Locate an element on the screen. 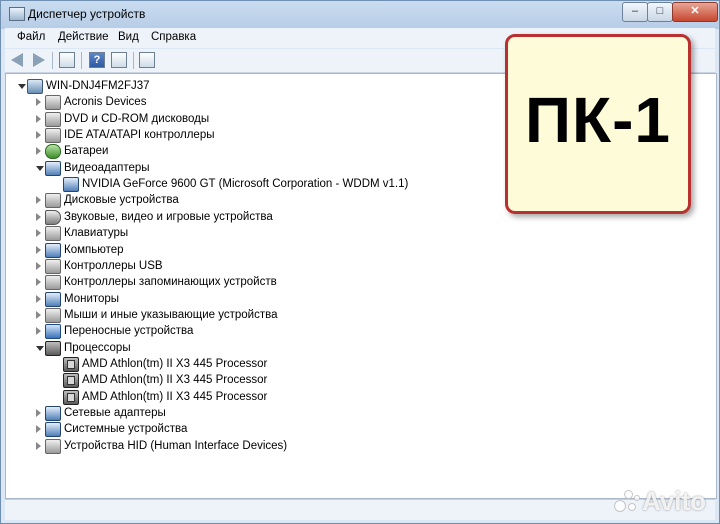 The image size is (720, 524). tree-category-label: Клавиатуры is located at coordinates (96, 233).